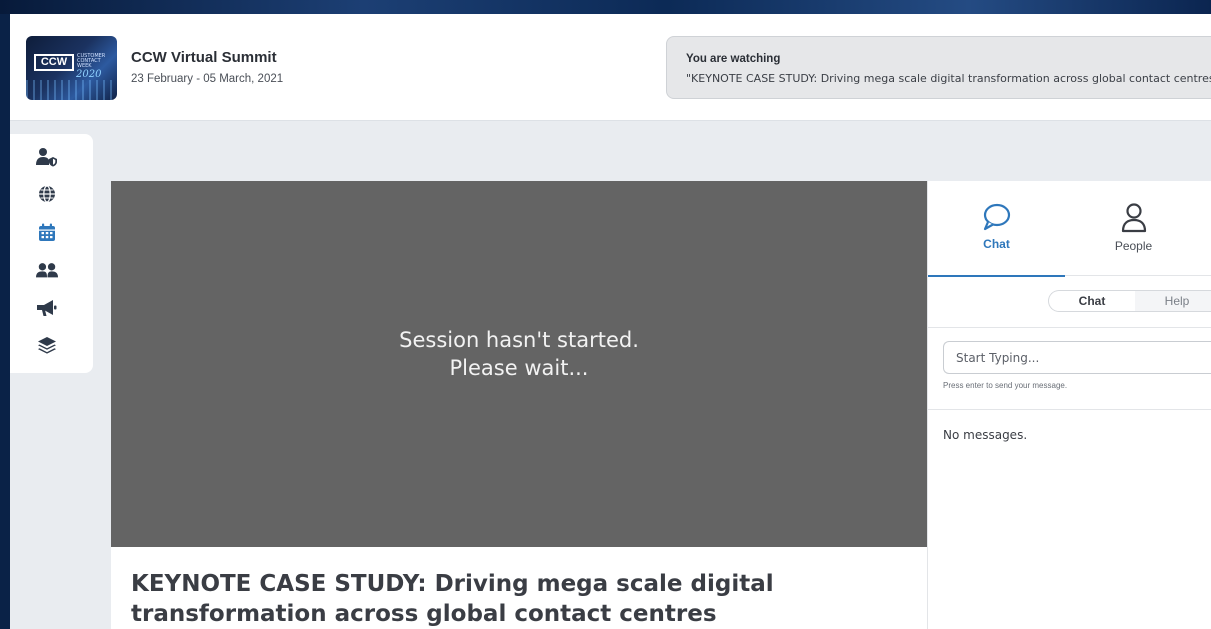  Describe the element at coordinates (47, 194) in the screenshot. I see `globe-icon` at that location.